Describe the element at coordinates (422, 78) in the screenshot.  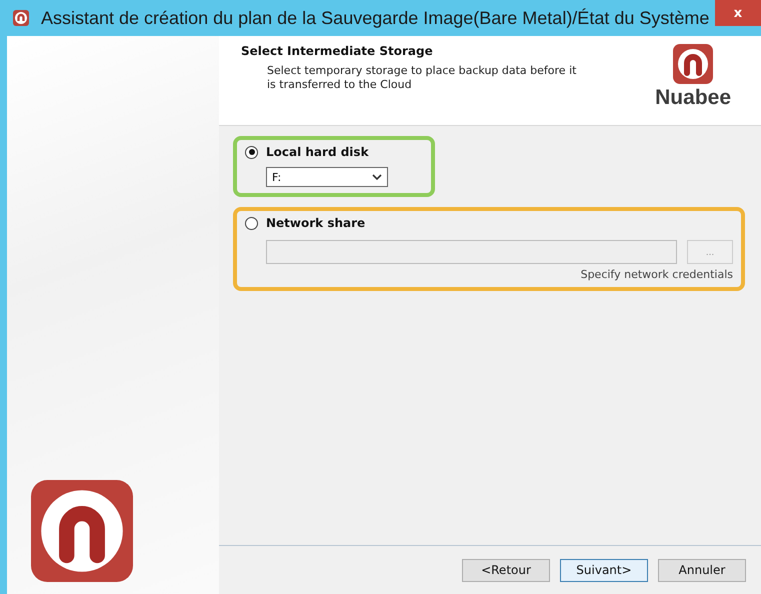
I see `page-description: Select temporary storage to place backup data before it is transferred to the Cloud` at that location.